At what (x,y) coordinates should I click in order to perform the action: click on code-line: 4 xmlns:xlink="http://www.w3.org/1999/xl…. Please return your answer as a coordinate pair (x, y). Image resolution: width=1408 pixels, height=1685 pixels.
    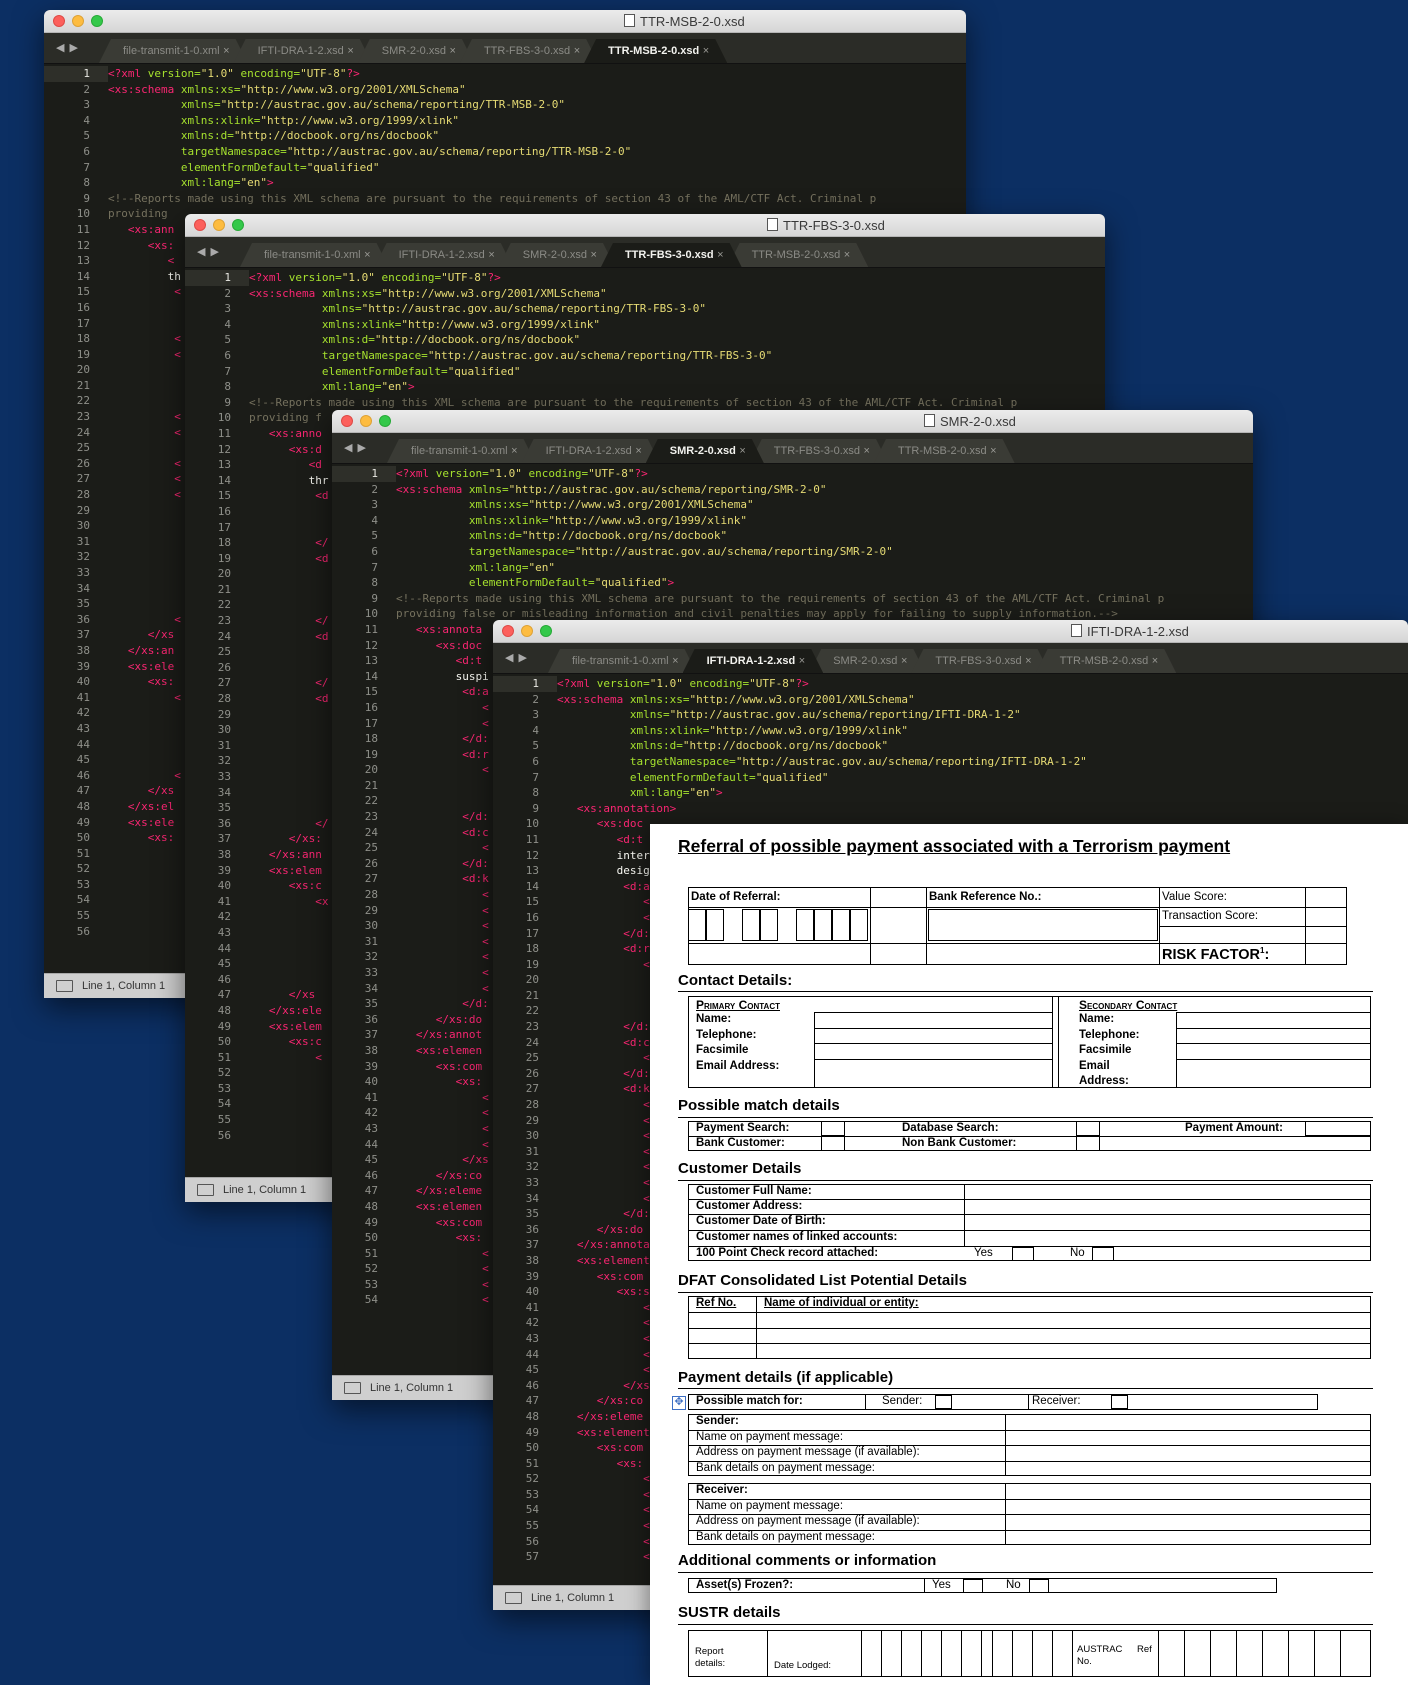
    Looking at the image, I should click on (271, 120).